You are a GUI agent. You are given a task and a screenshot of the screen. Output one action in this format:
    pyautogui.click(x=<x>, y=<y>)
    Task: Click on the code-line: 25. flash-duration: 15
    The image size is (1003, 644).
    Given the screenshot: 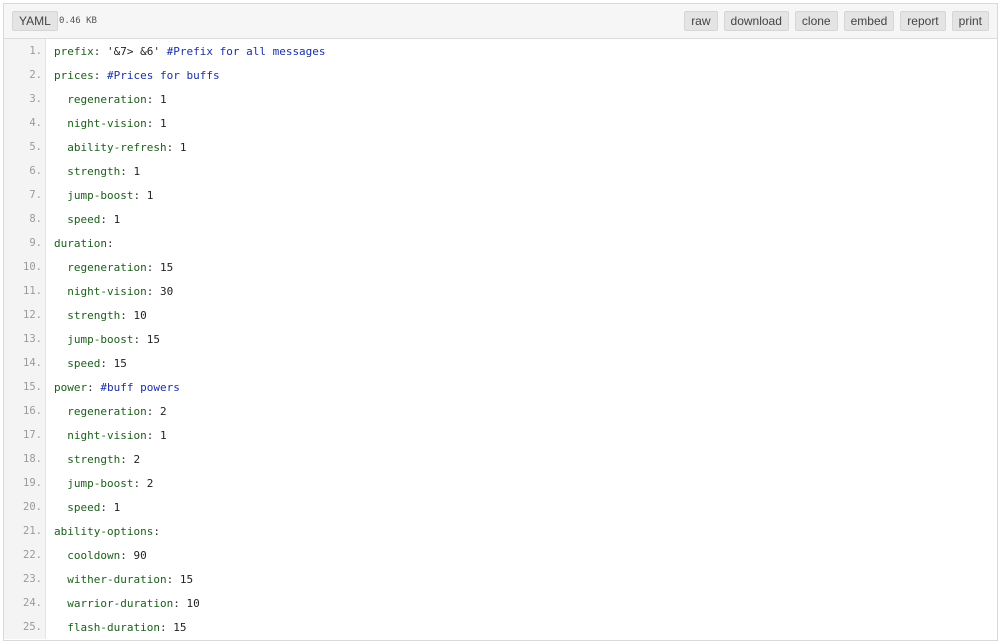 What is the action you would take?
    pyautogui.click(x=500, y=627)
    